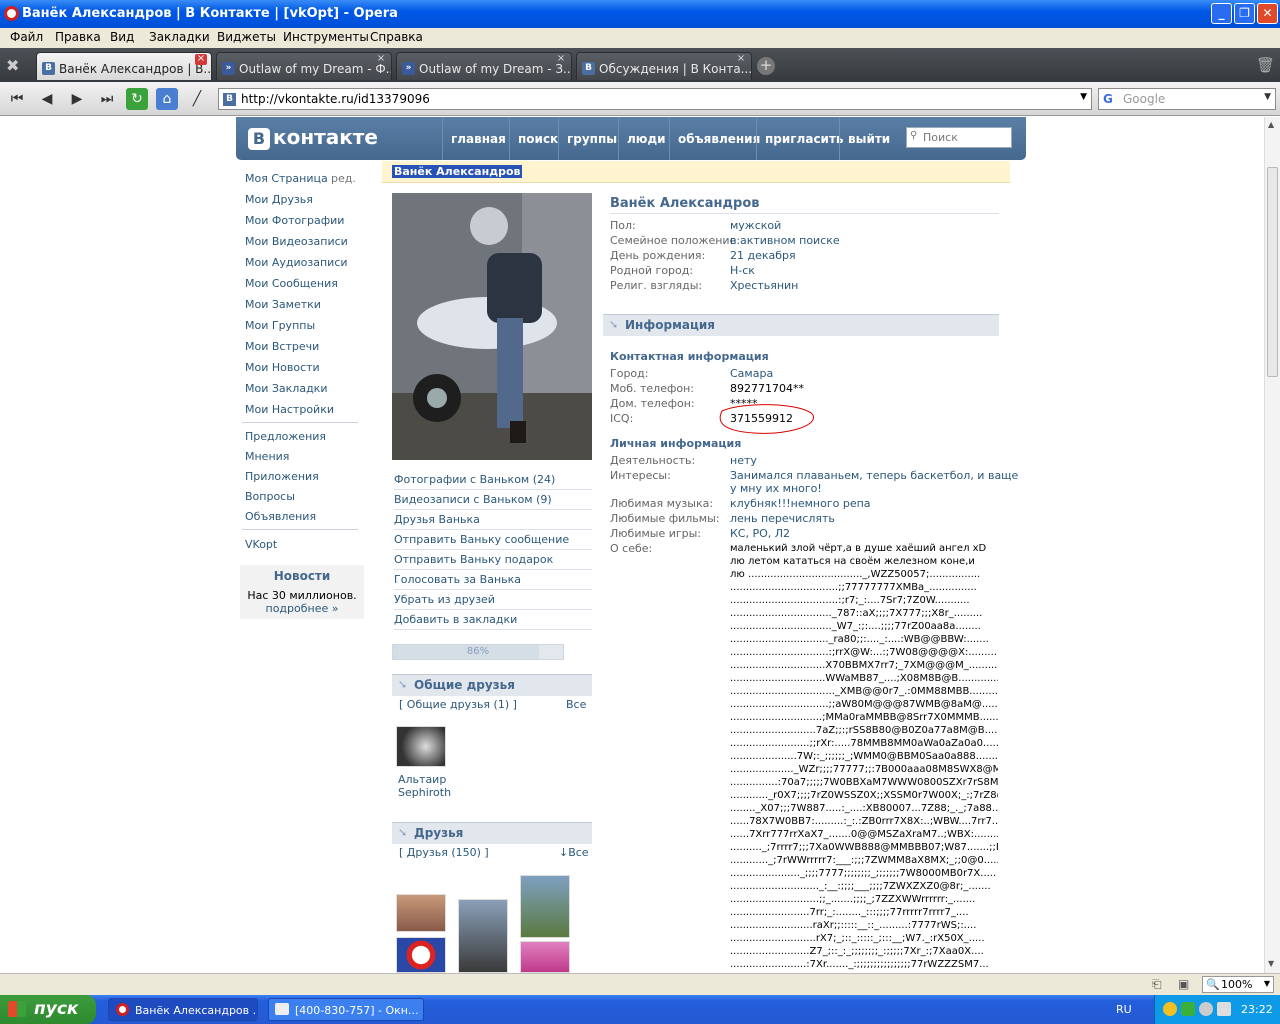 The width and height of the screenshot is (1280, 1024). What do you see at coordinates (868, 138) in the screenshot?
I see `nav-logout: выйти` at bounding box center [868, 138].